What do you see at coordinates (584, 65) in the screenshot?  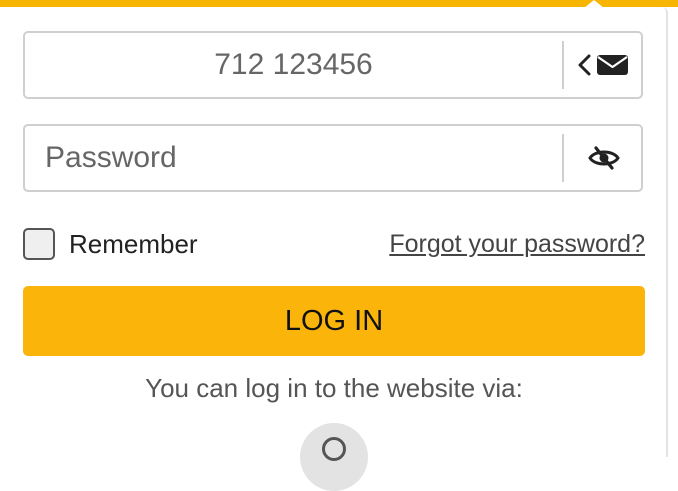 I see `chevron-left-icon` at bounding box center [584, 65].